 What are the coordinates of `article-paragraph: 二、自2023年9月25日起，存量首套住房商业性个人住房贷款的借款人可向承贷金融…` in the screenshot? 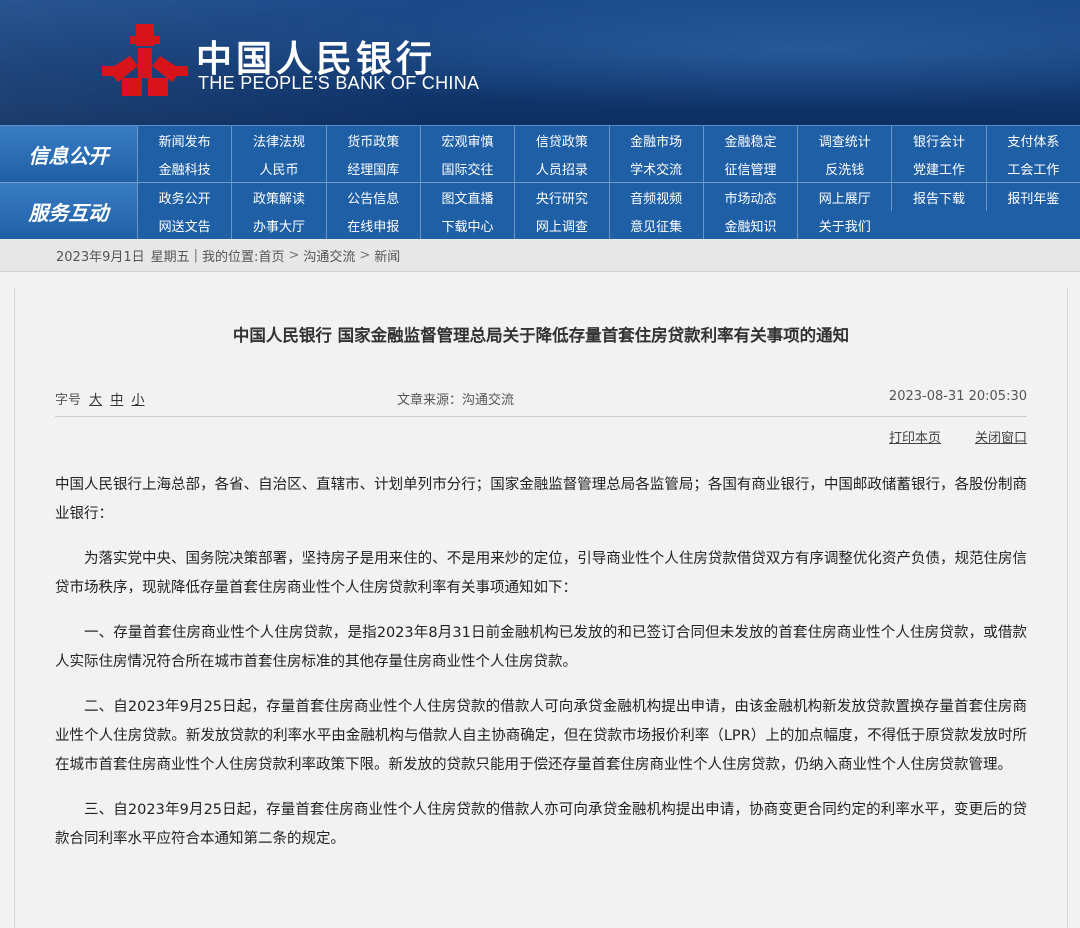 It's located at (541, 736).